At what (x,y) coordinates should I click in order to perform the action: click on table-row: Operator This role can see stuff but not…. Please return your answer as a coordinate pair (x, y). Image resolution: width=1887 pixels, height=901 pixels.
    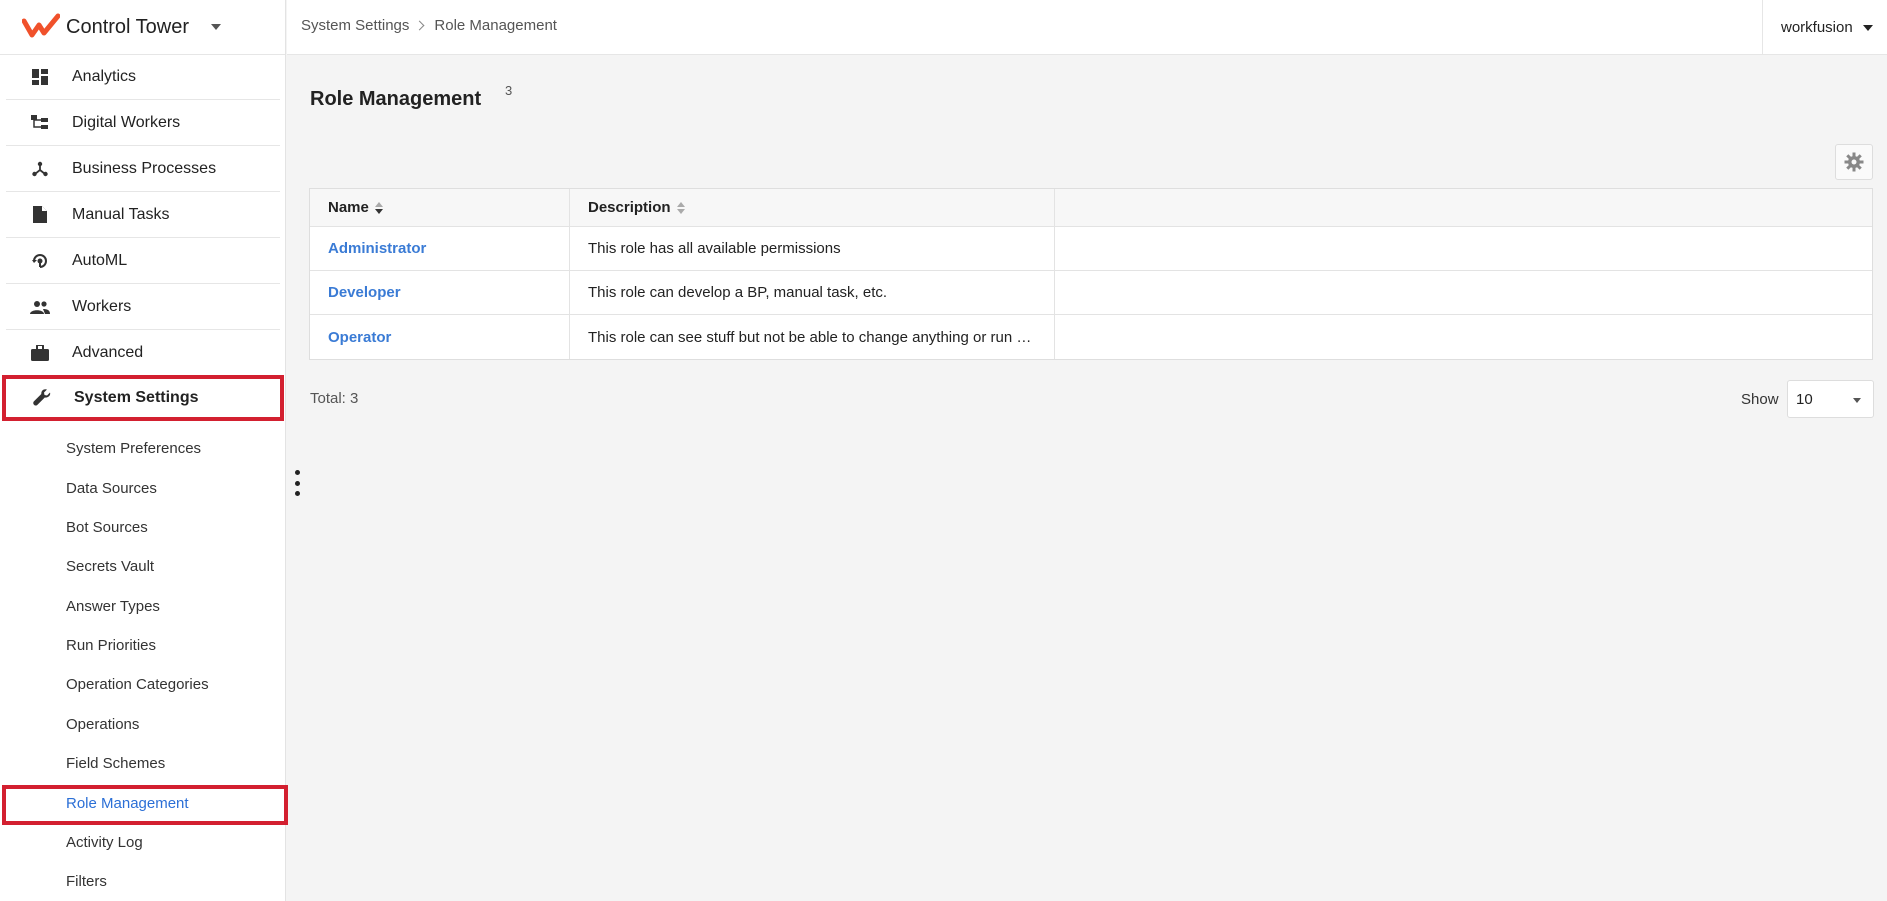
    Looking at the image, I should click on (1091, 337).